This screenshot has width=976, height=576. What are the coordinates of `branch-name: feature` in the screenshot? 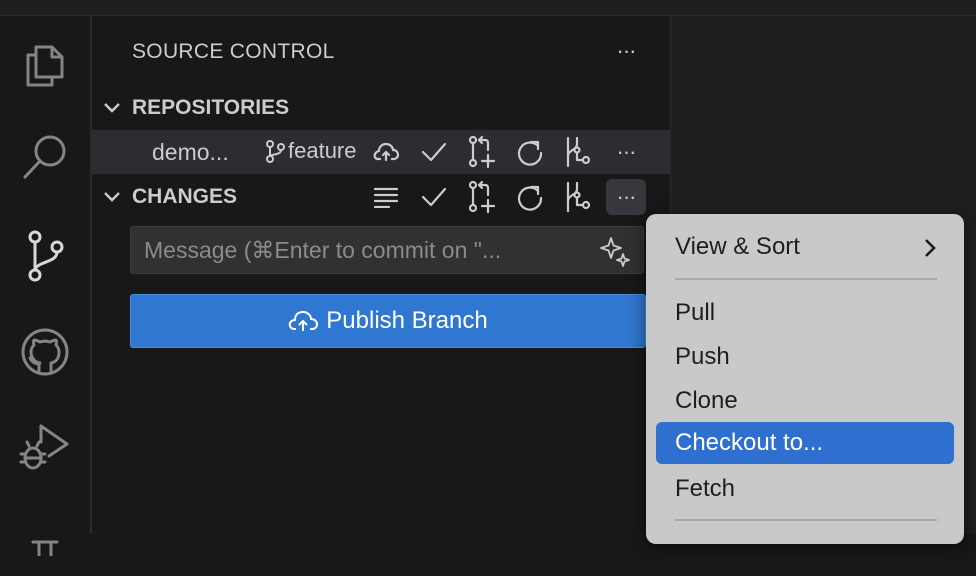 It's located at (322, 150).